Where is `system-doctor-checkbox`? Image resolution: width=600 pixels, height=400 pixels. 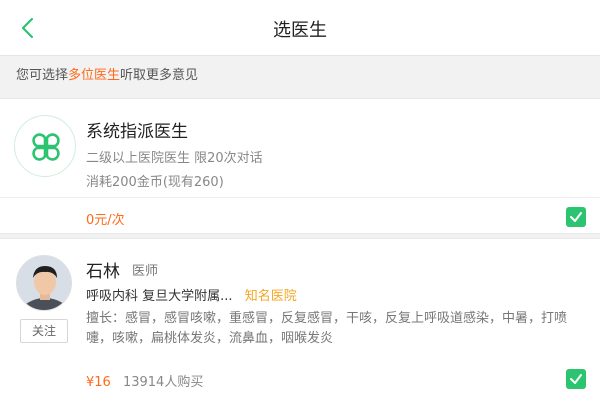 system-doctor-checkbox is located at coordinates (576, 217).